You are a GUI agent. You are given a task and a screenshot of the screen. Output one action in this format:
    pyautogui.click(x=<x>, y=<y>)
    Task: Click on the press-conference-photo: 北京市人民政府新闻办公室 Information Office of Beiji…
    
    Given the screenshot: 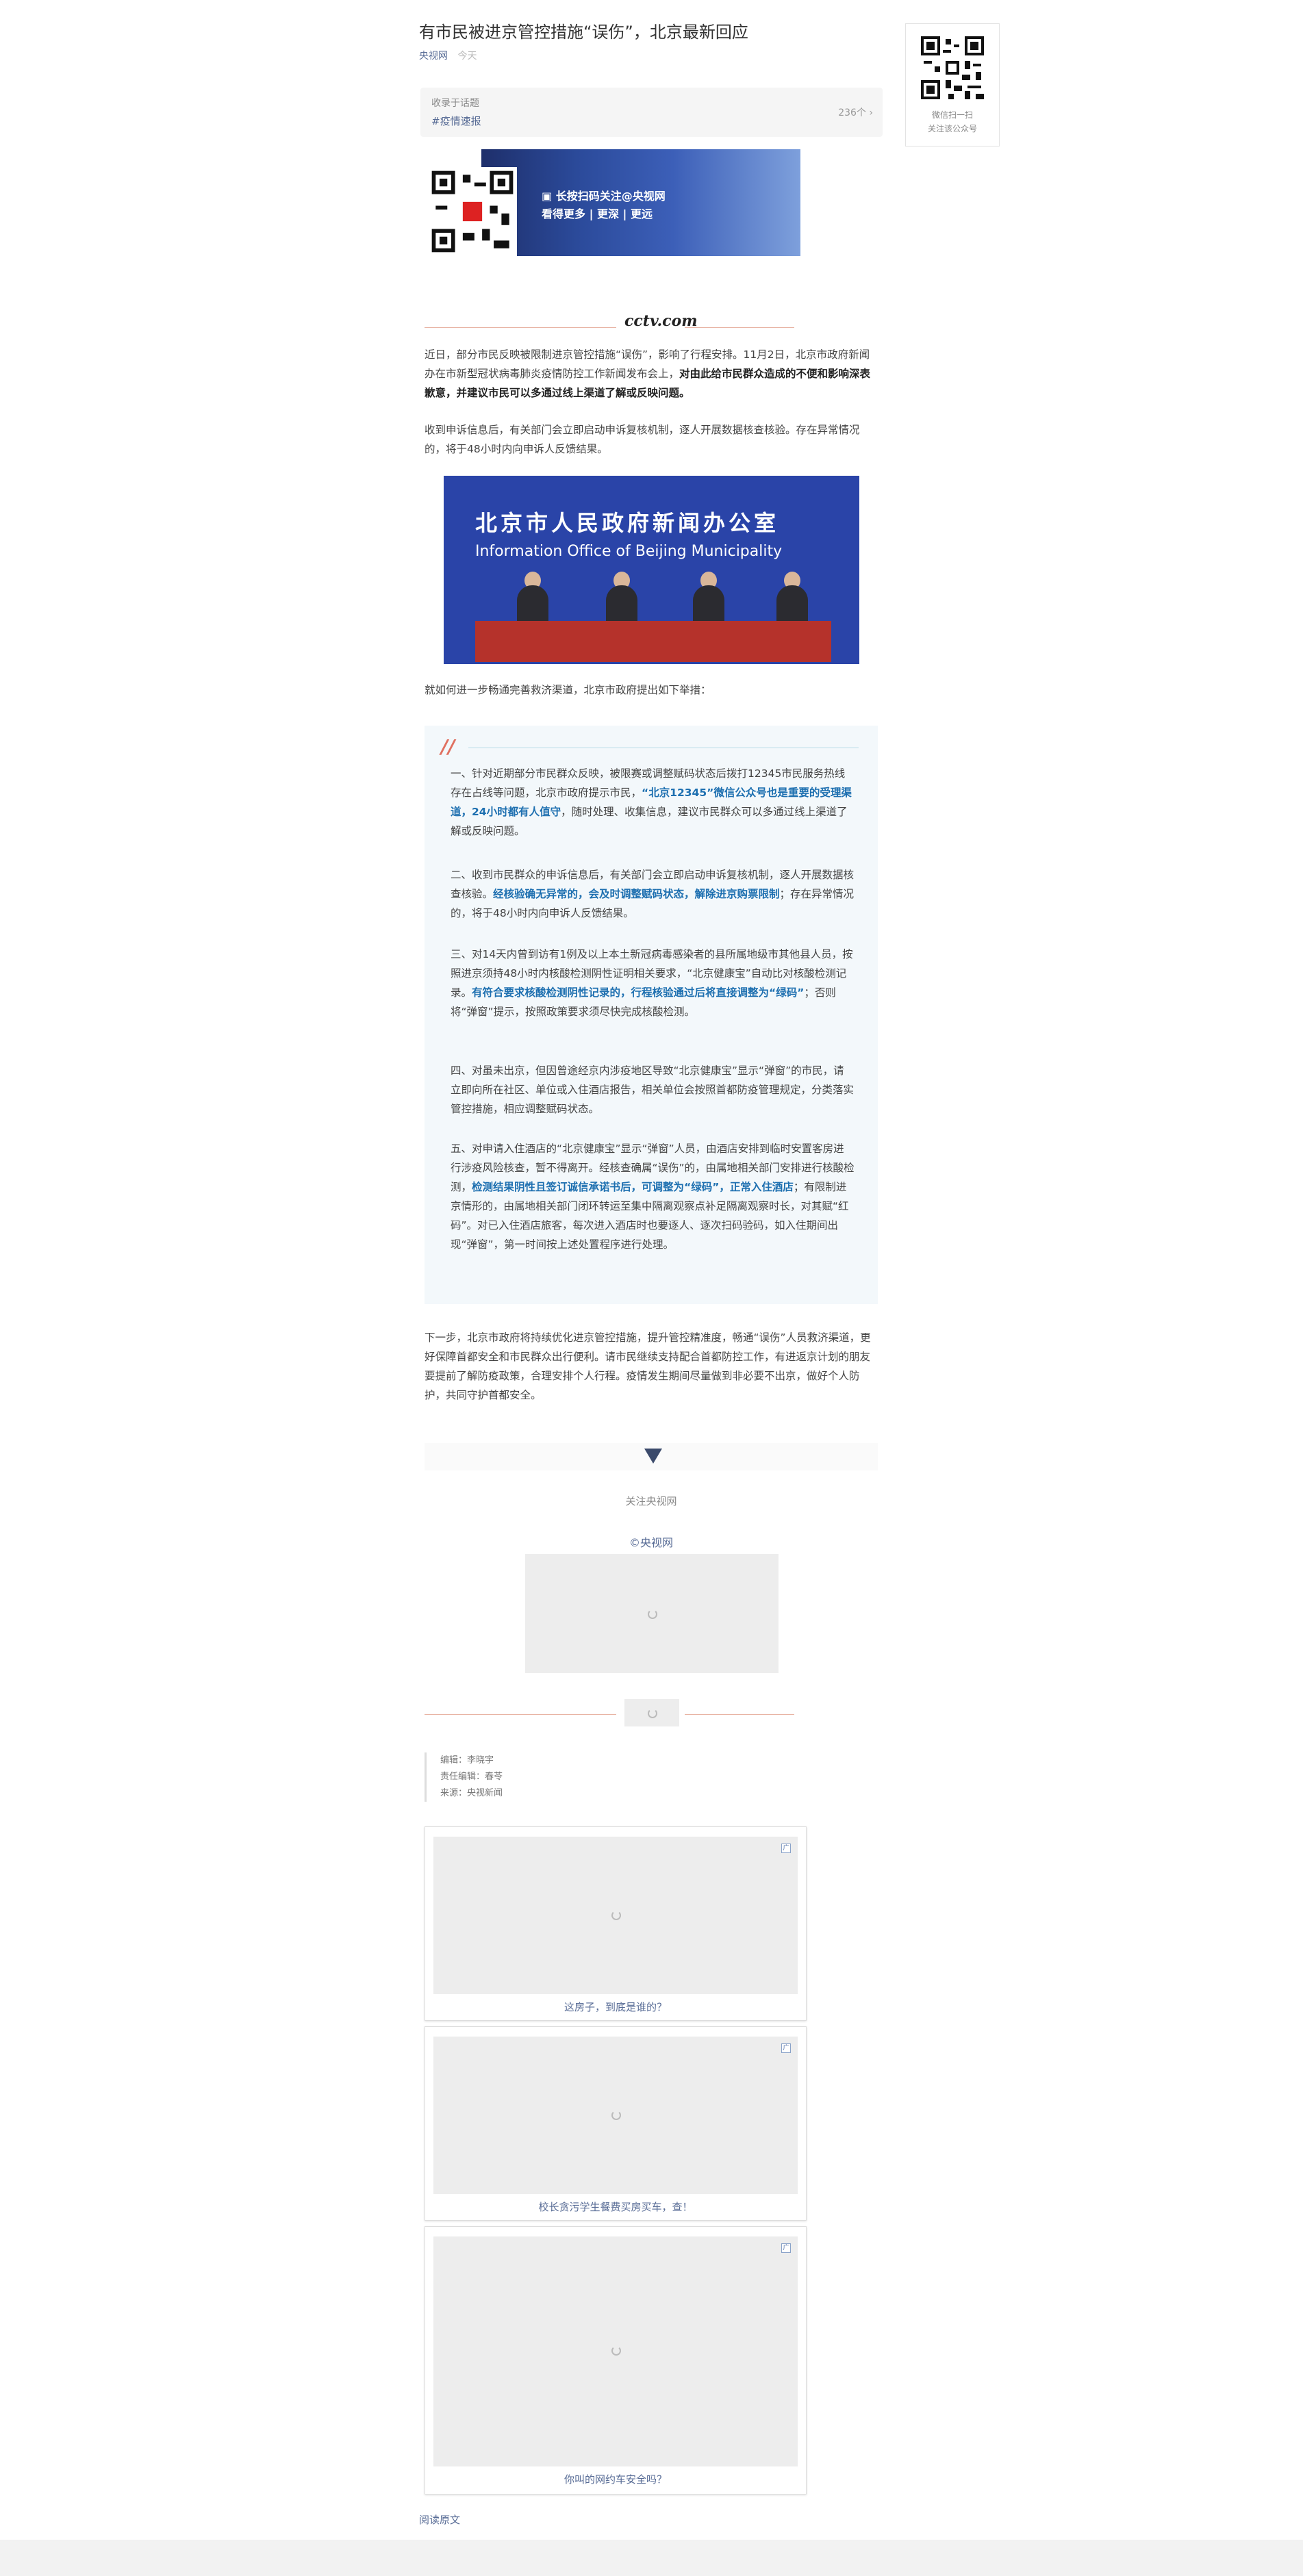 What is the action you would take?
    pyautogui.click(x=651, y=570)
    